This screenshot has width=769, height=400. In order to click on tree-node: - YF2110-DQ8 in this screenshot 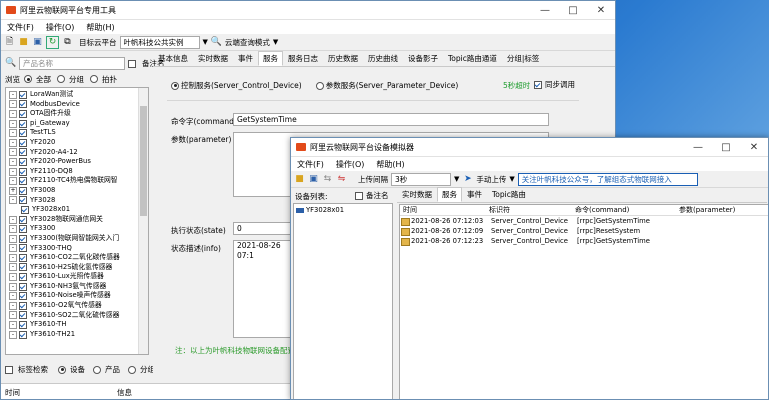, I will do `click(78, 172)`.